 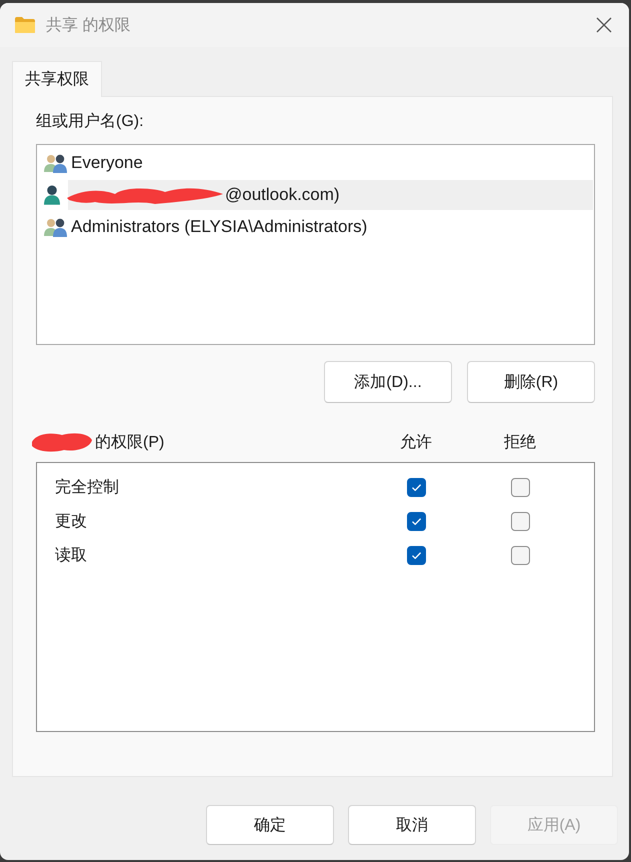 What do you see at coordinates (52, 195) in the screenshot?
I see `user-icon` at bounding box center [52, 195].